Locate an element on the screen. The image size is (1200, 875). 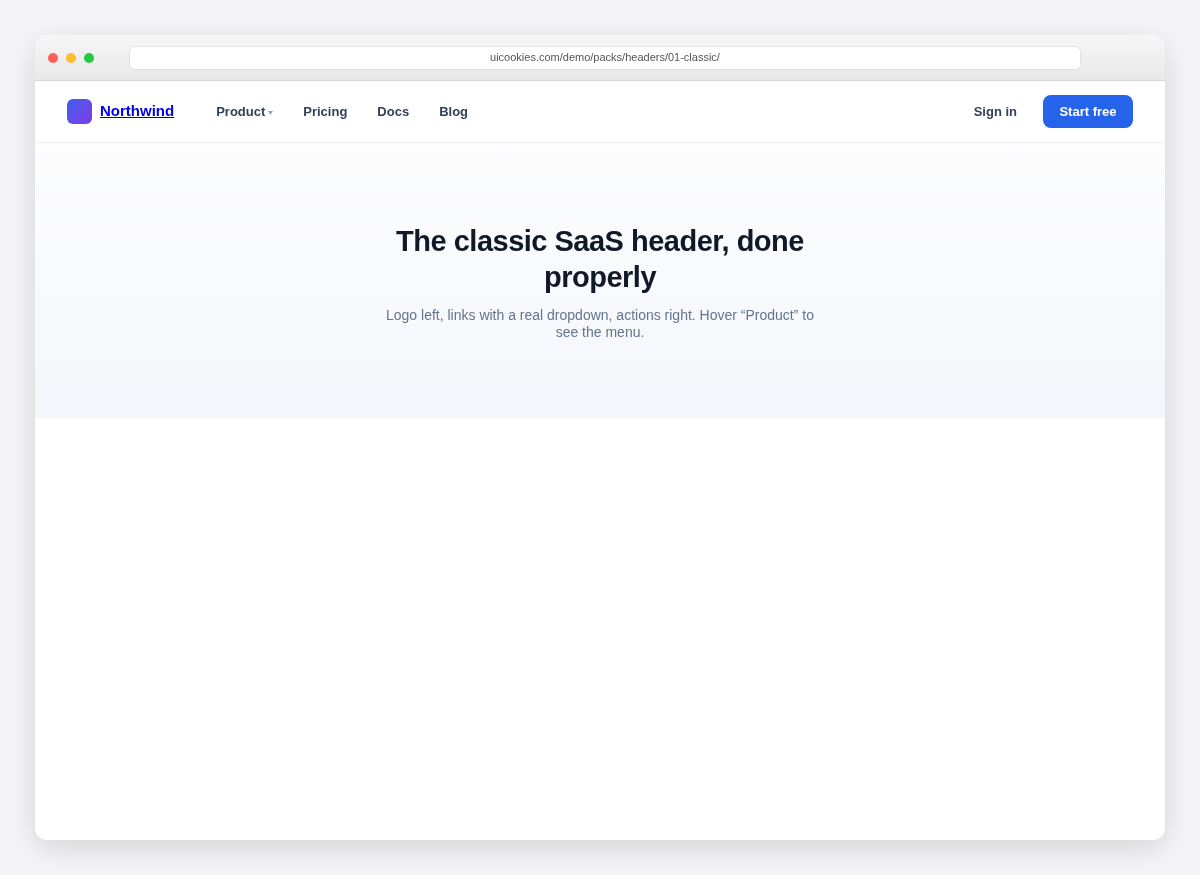
nav-link: Product is located at coordinates (245, 111).